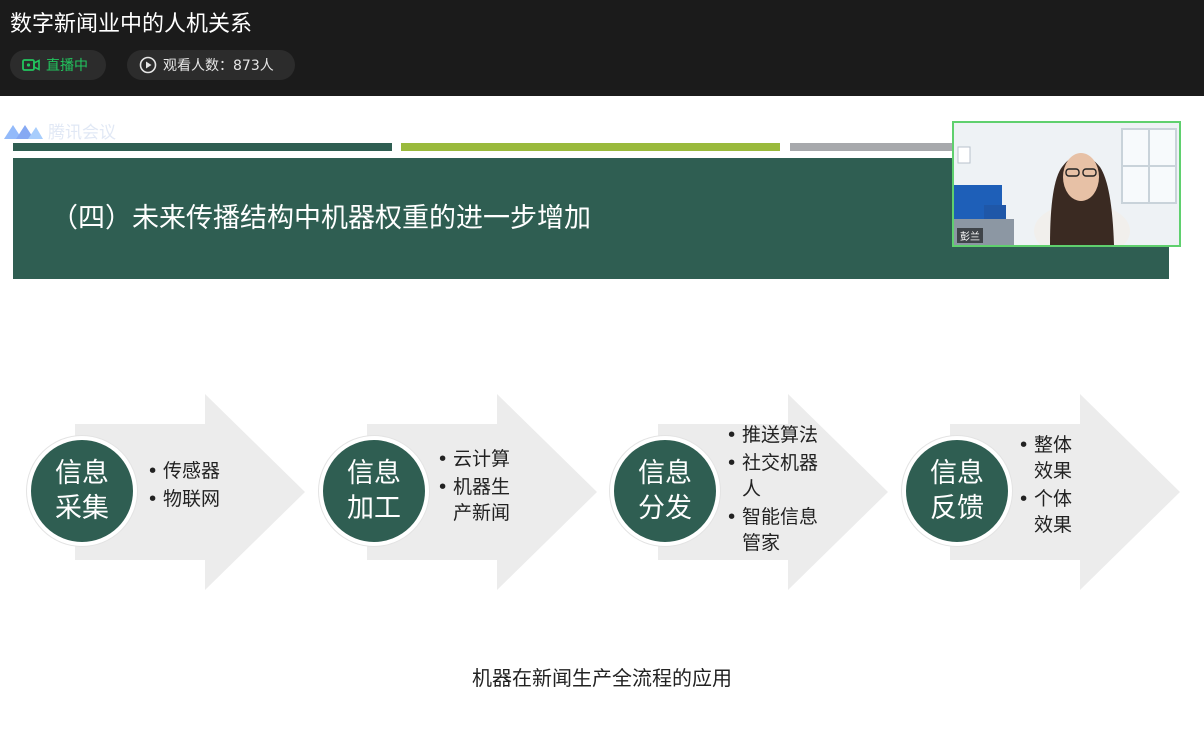 The image size is (1204, 753). Describe the element at coordinates (779, 435) in the screenshot. I see `bullet-item: 推送算法` at that location.